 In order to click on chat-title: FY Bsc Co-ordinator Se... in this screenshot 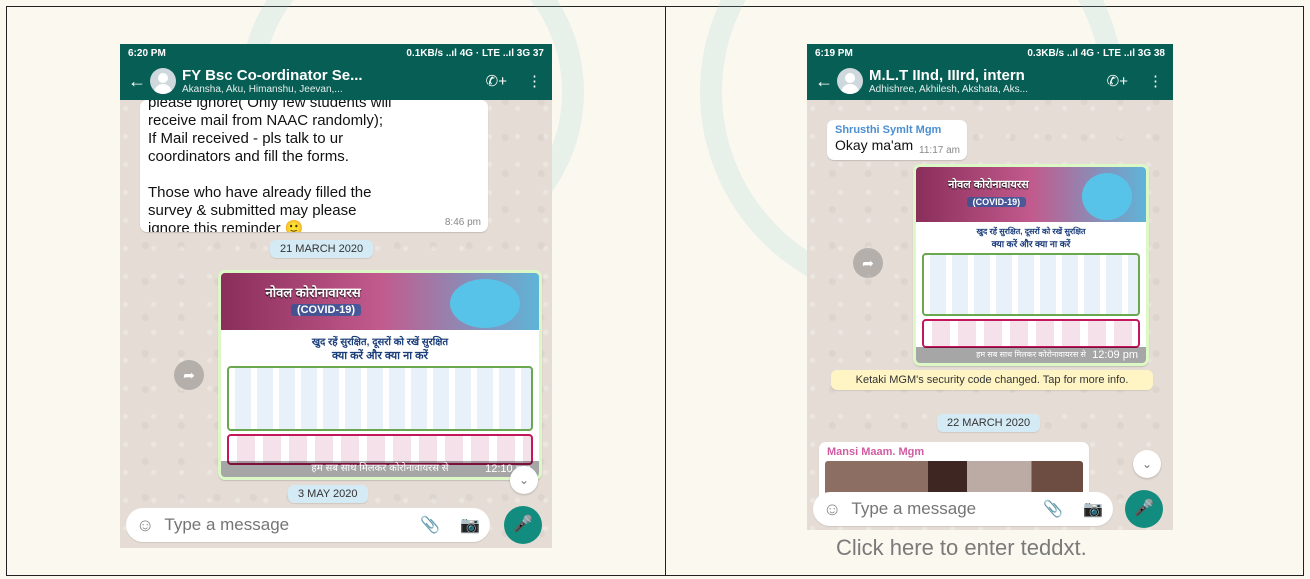, I will do `click(272, 75)`.